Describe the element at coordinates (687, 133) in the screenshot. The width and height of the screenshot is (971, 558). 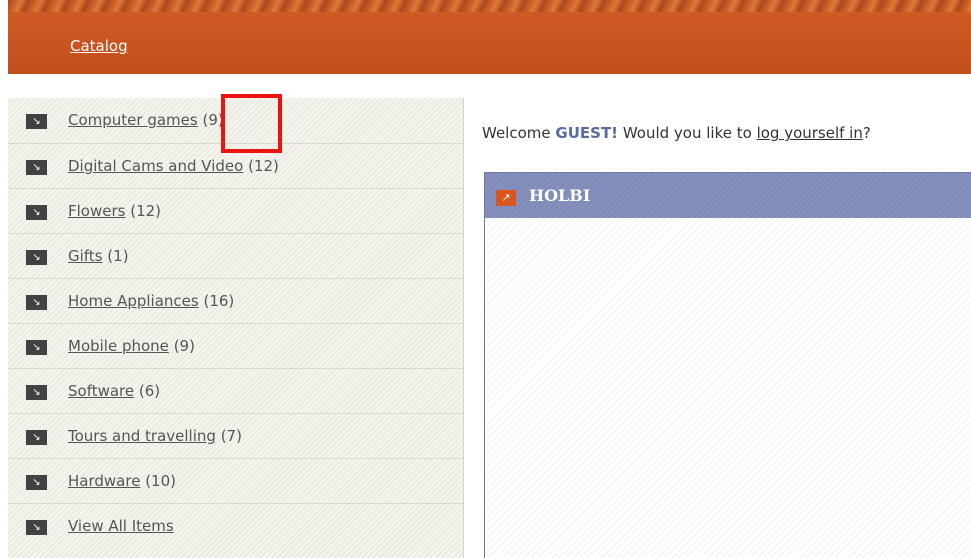
I see `welcome-question: Would you like to` at that location.